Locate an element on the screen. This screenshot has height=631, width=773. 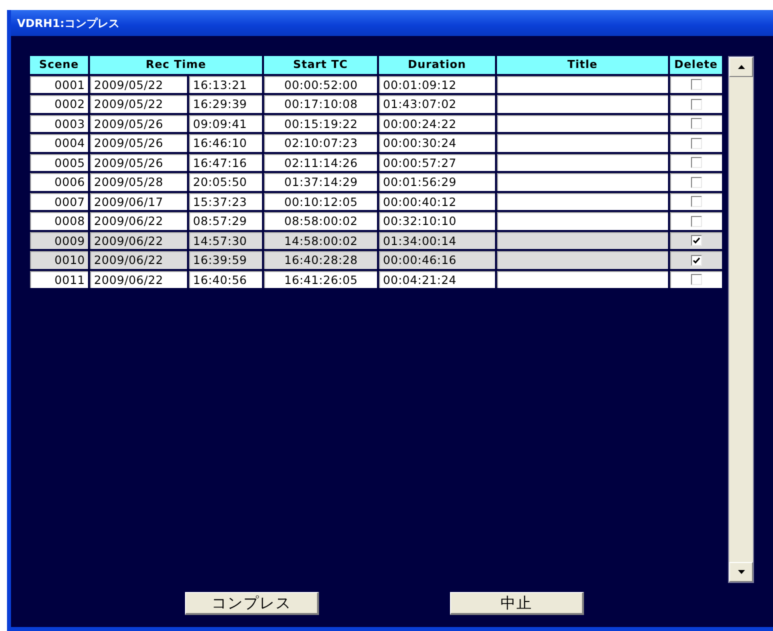
table-cell: 08:57:29 is located at coordinates (225, 221).